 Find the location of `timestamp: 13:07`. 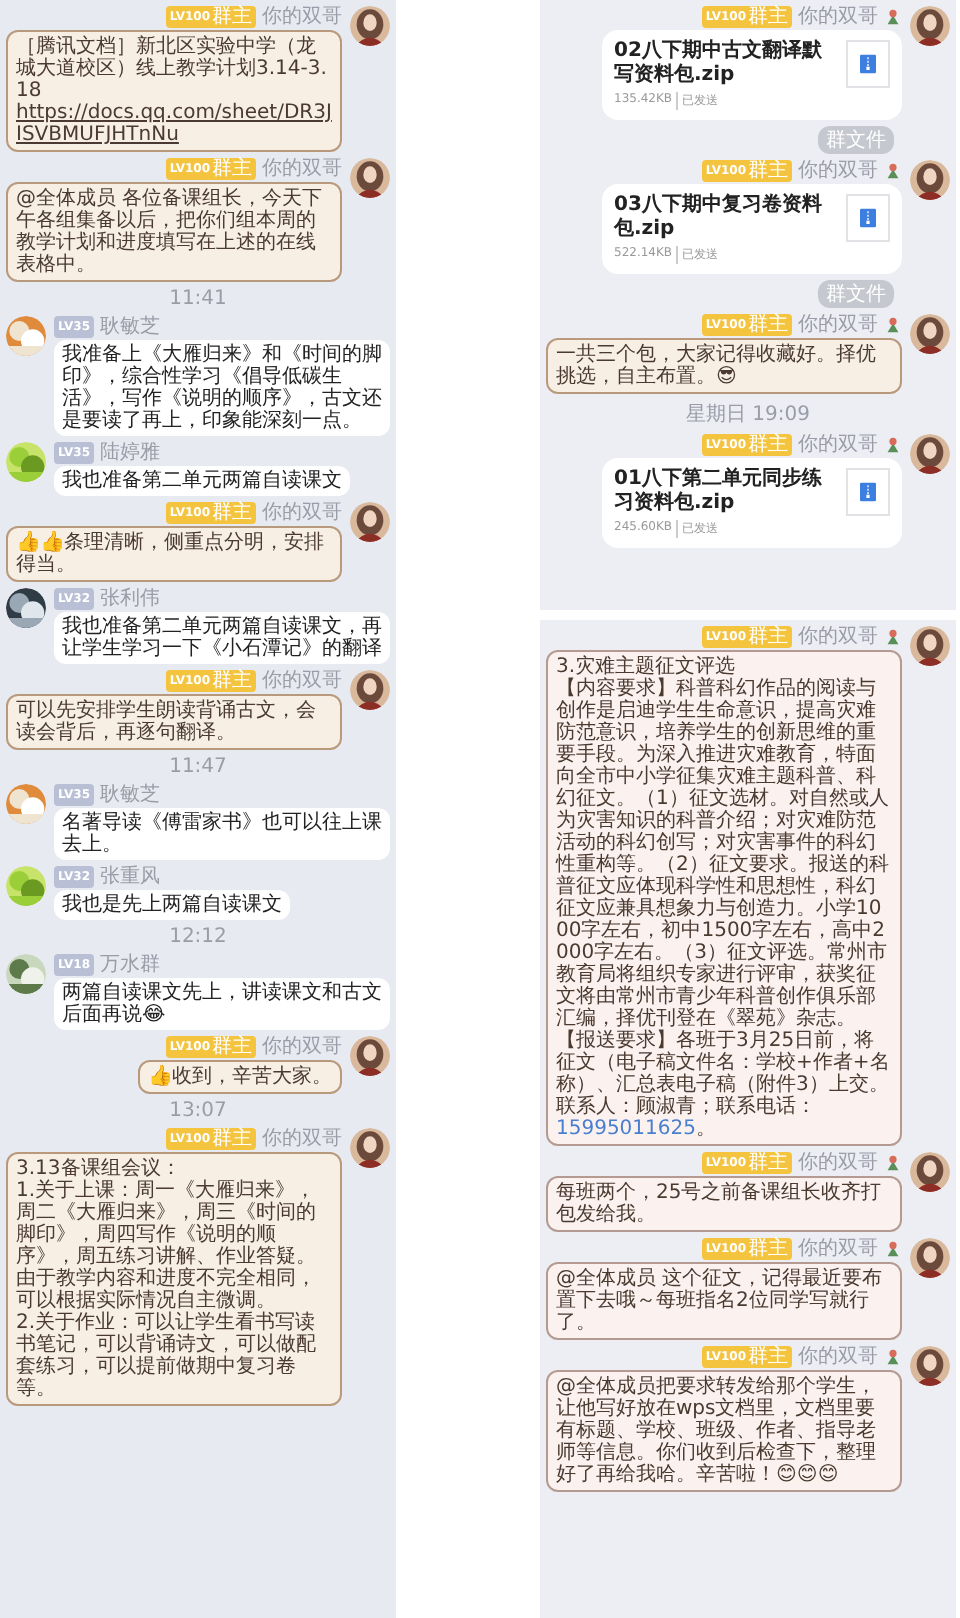

timestamp: 13:07 is located at coordinates (198, 1111).